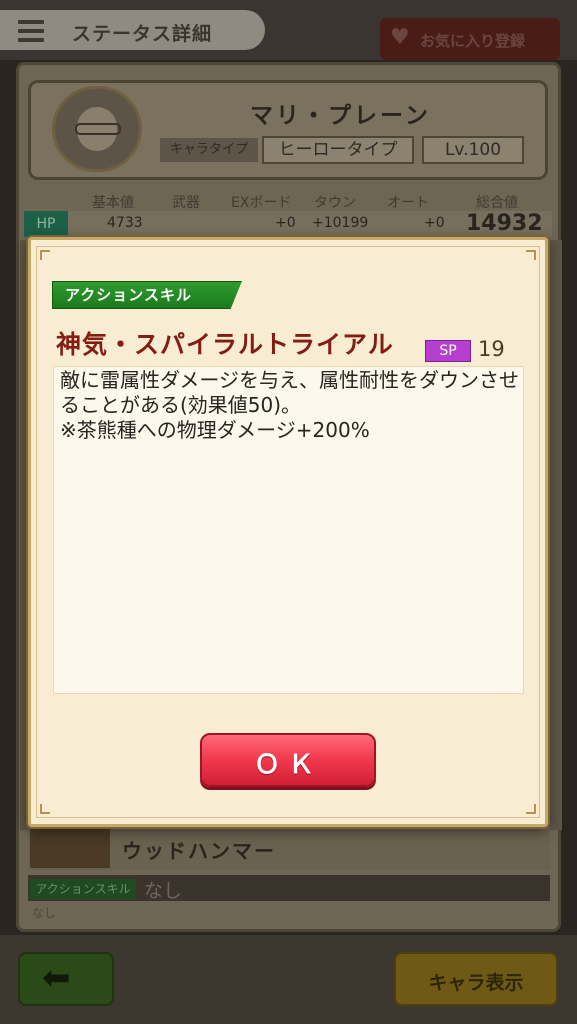  Describe the element at coordinates (497, 203) in the screenshot. I see `stat-header-total: 総合値` at that location.